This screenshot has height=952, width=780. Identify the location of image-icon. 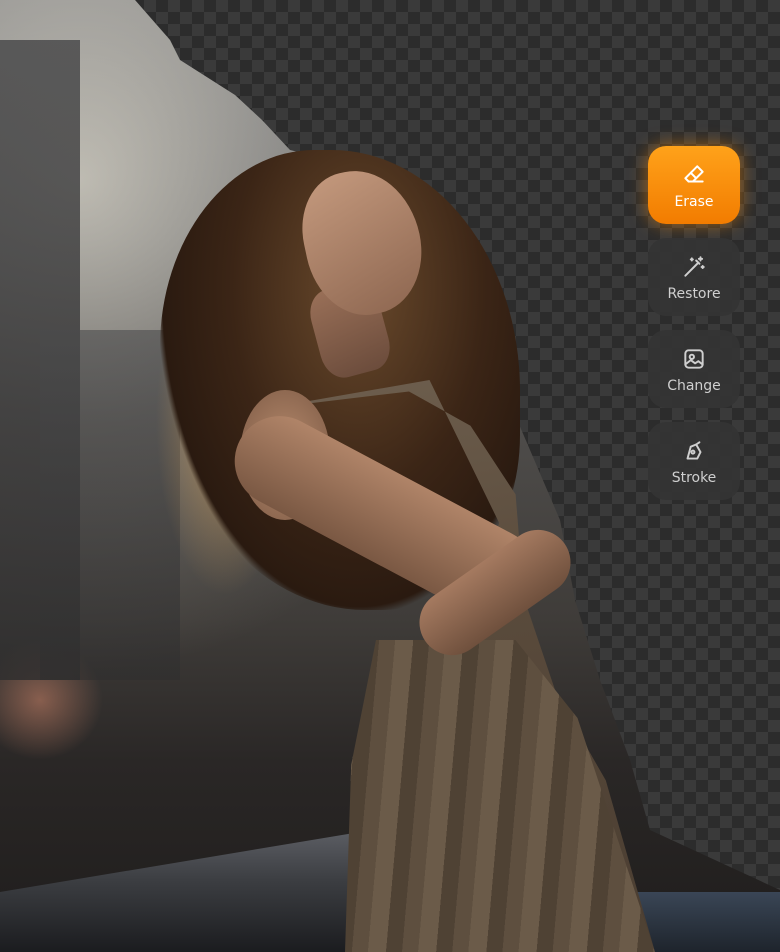
(694, 359).